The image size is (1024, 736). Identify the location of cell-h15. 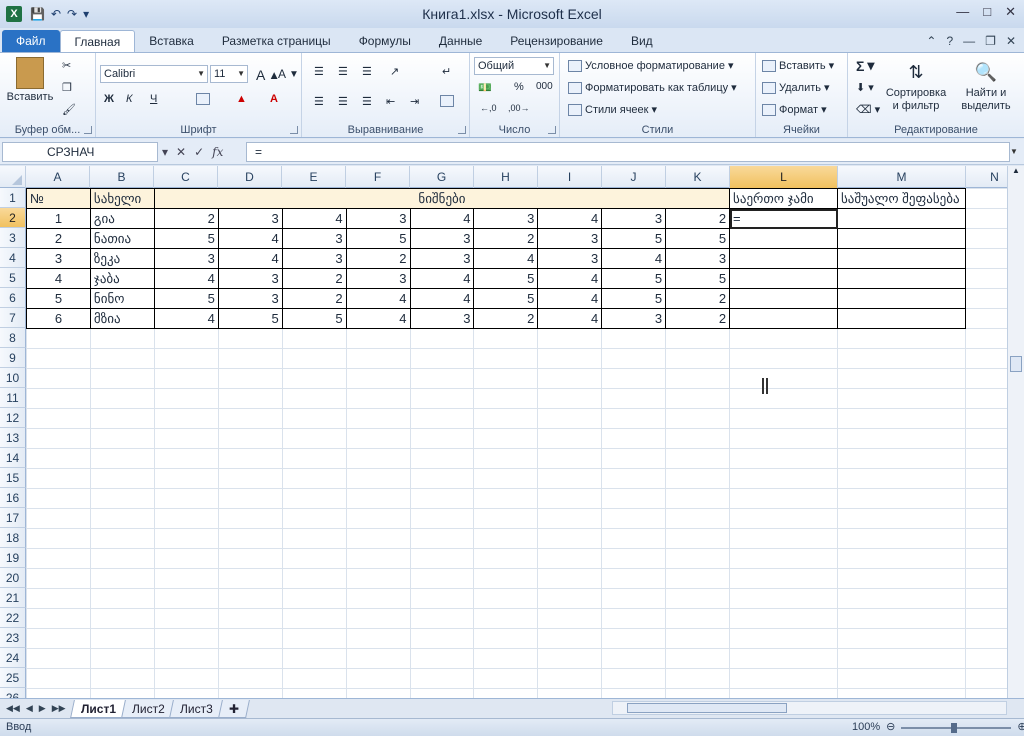
(506, 478).